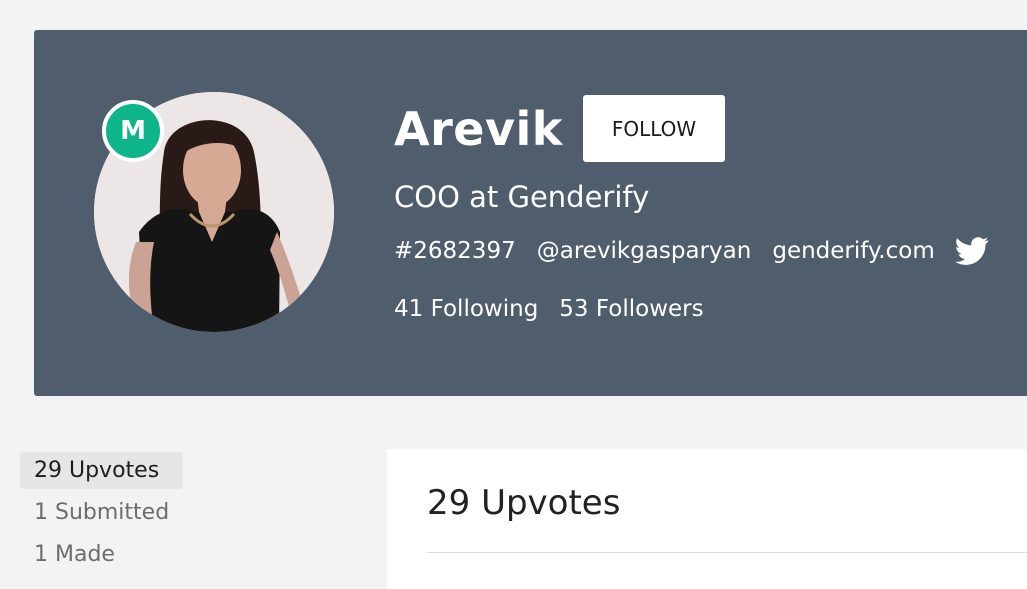  What do you see at coordinates (101, 512) in the screenshot?
I see `sidebar-item-submitted: 1 Submitted` at bounding box center [101, 512].